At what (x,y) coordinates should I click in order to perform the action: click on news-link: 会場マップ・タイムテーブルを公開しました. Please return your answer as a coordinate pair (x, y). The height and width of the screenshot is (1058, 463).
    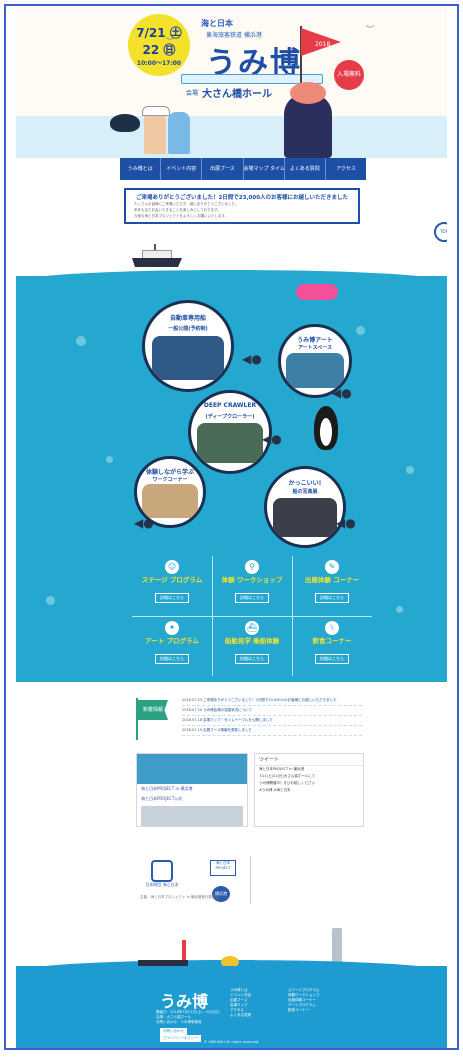
    Looking at the image, I should click on (238, 720).